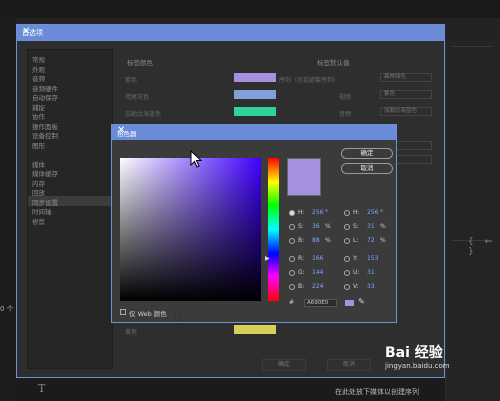 The height and width of the screenshot is (401, 500). What do you see at coordinates (367, 168) in the screenshot?
I see `picker-cancel-button: 取消` at bounding box center [367, 168].